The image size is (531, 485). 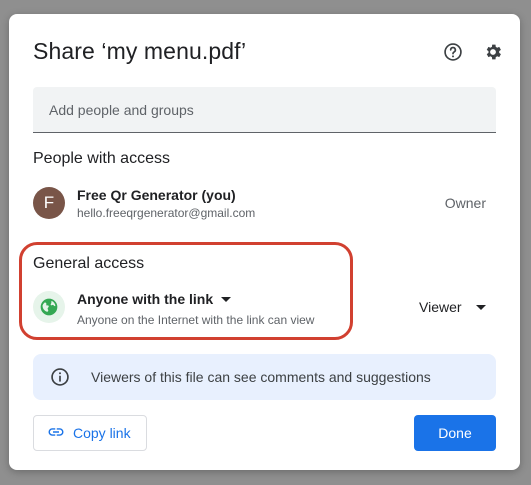 I want to click on role-label: Viewer, so click(x=440, y=307).